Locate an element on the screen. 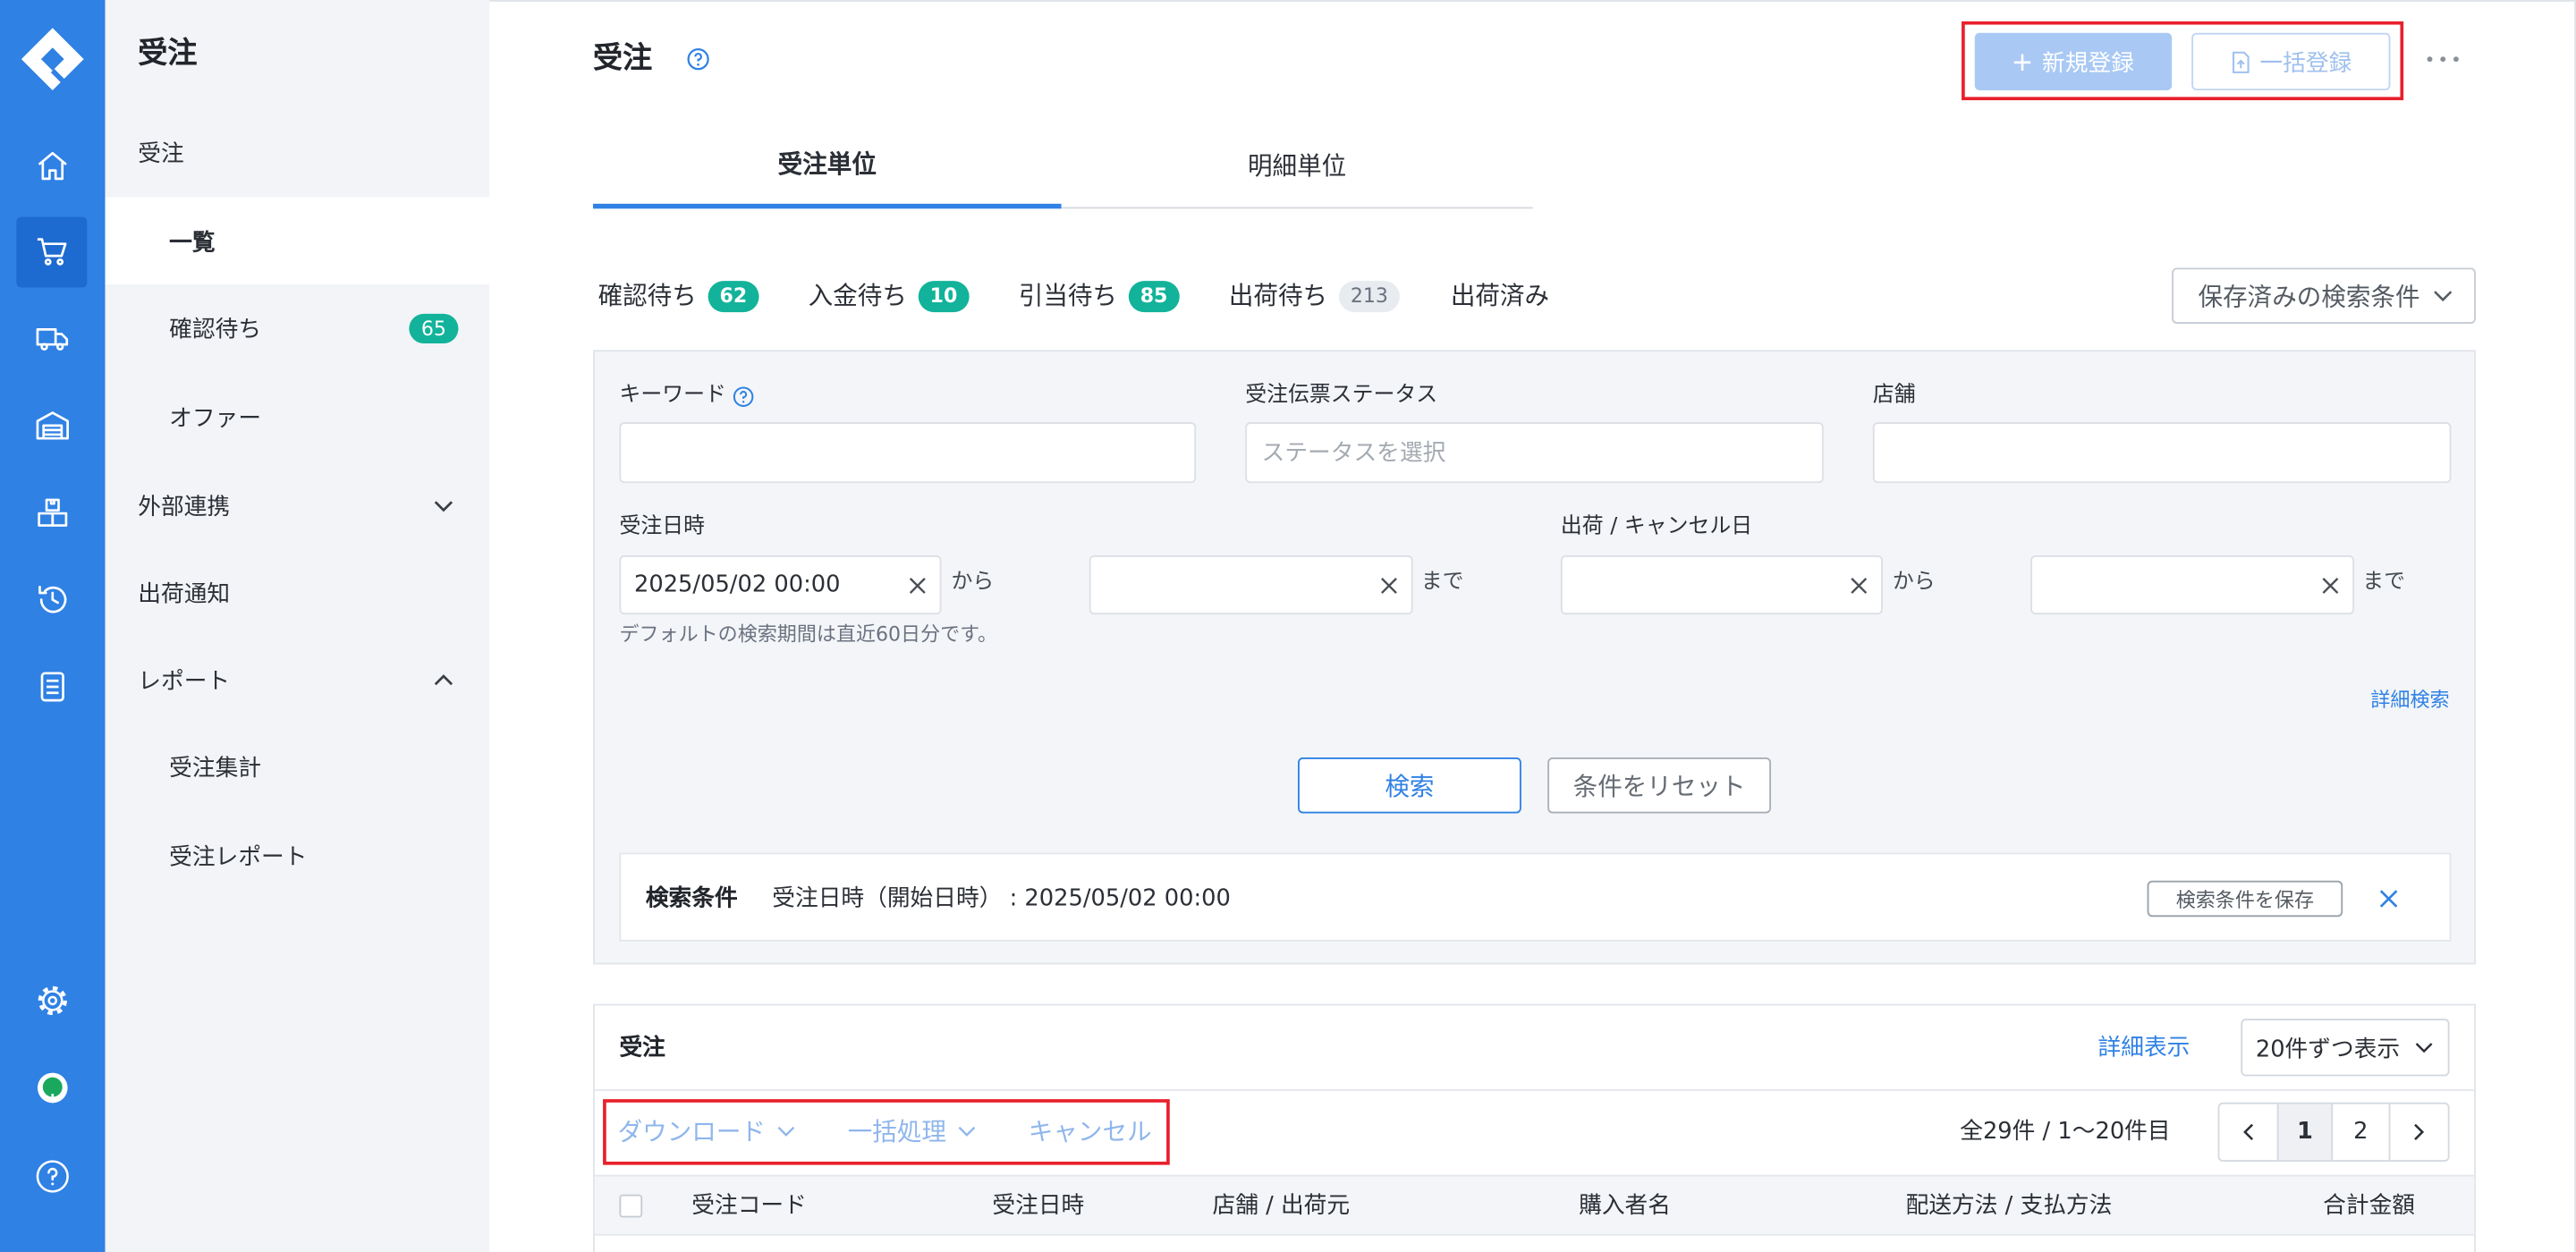 The height and width of the screenshot is (1252, 2576). nav-orders is located at coordinates (52, 251).